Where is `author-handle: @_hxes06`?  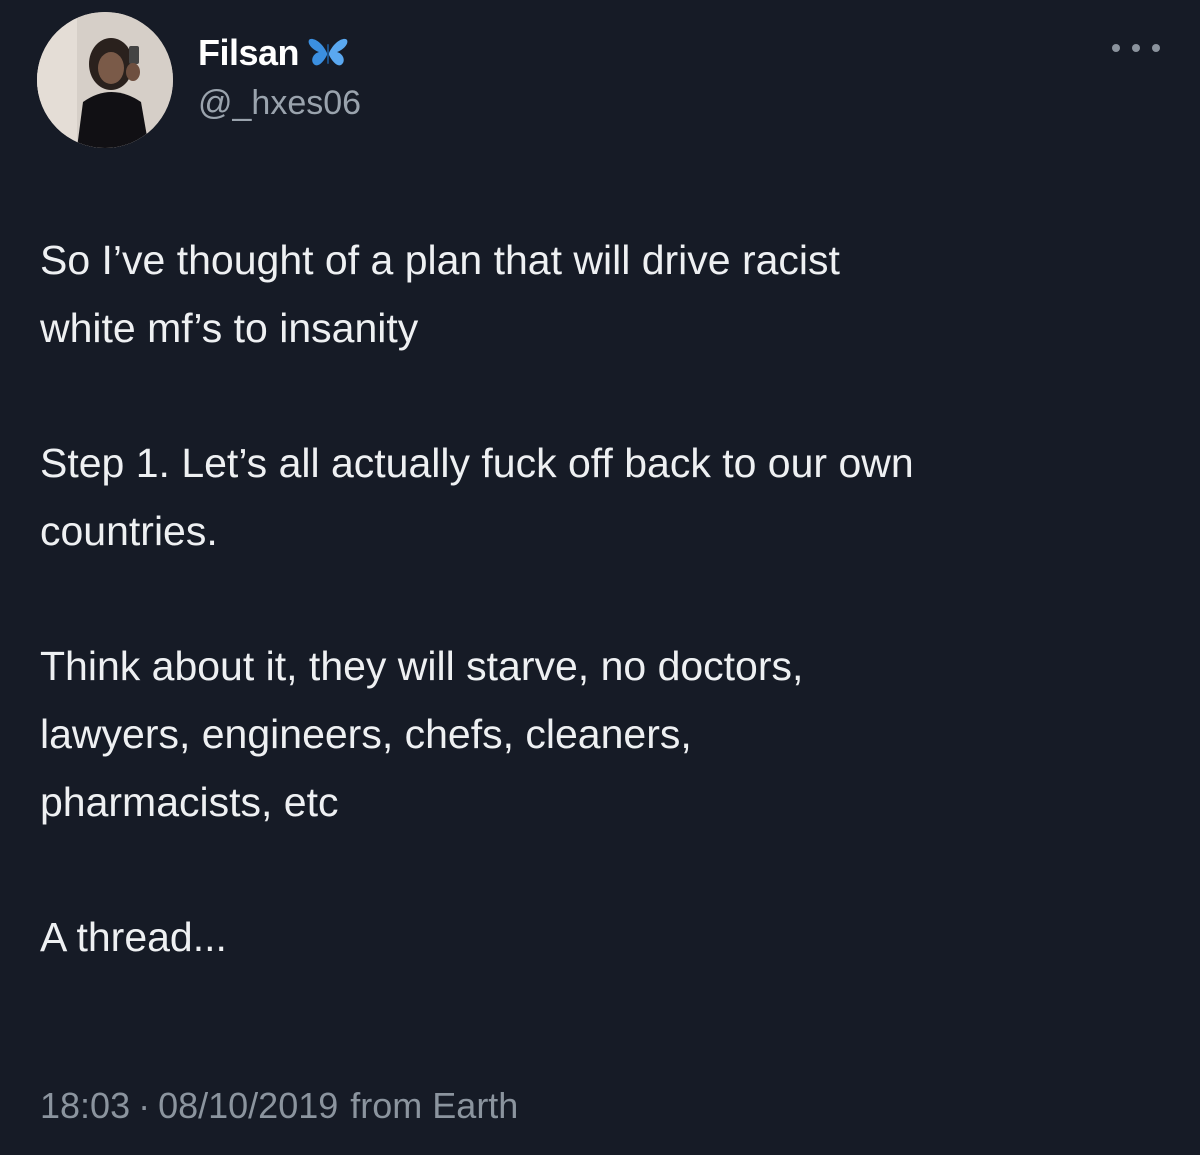
author-handle: @_hxes06 is located at coordinates (279, 103).